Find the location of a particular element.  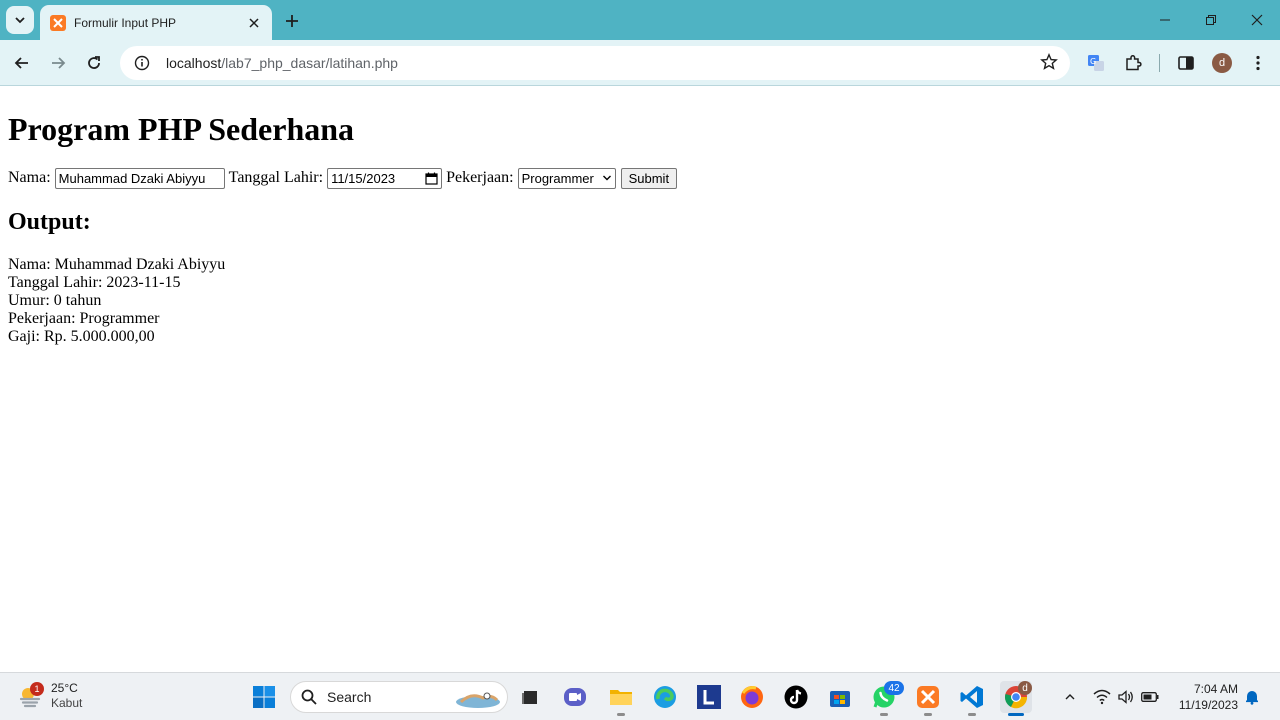

extensions-puzzle-icon is located at coordinates (1133, 63).